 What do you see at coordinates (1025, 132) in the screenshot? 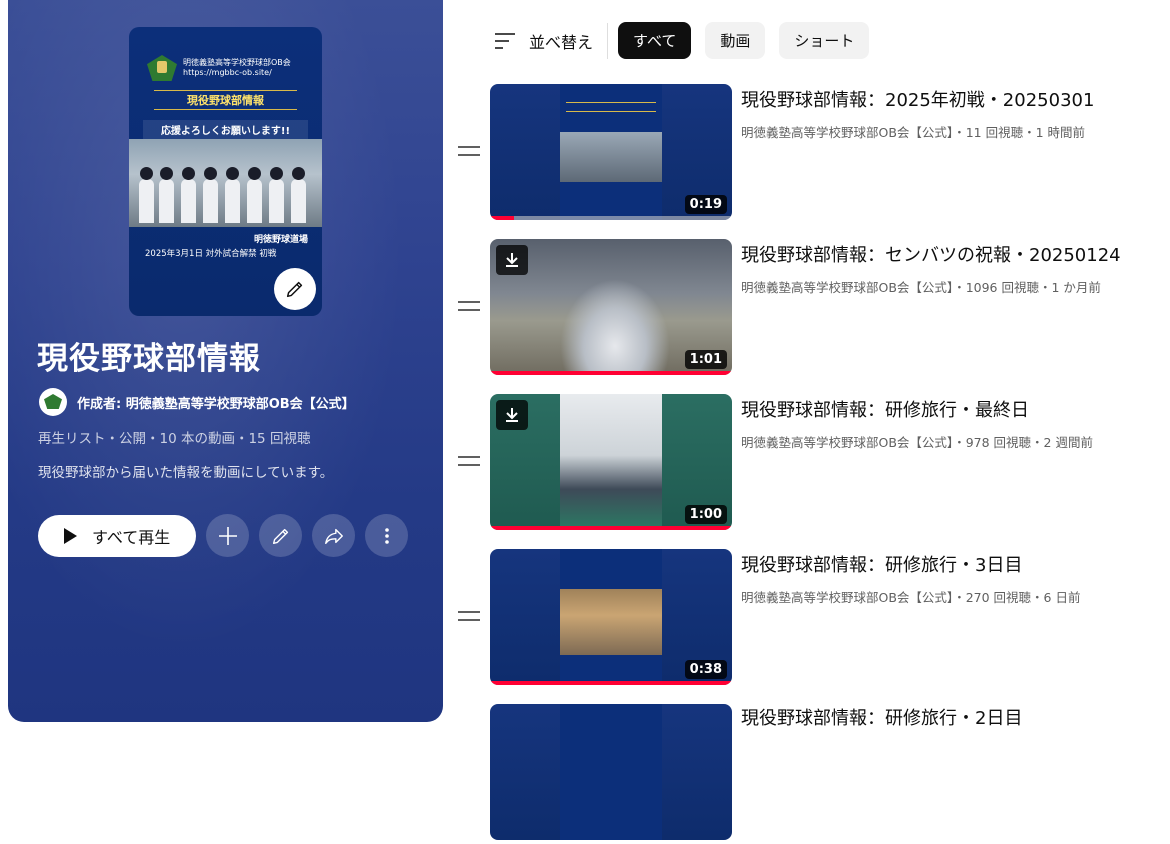
I see `video-stats: 11 回視聴・1 時間前` at bounding box center [1025, 132].